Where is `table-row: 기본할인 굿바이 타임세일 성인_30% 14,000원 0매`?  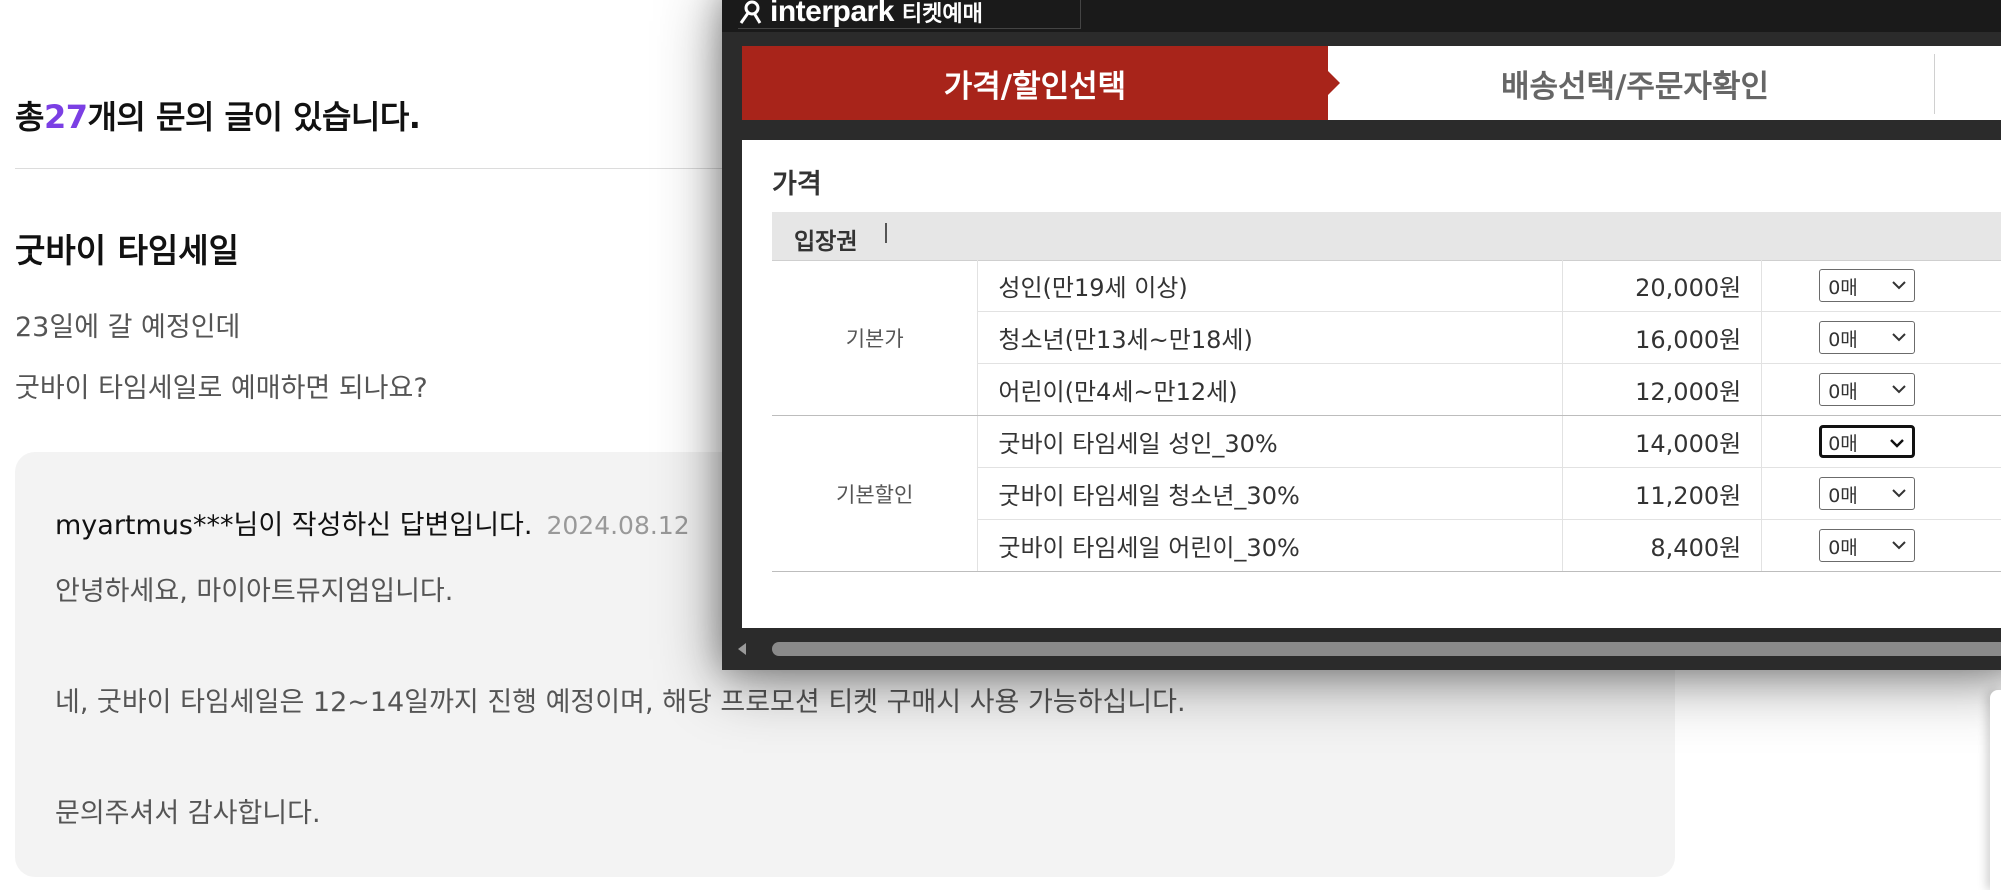 table-row: 기본할인 굿바이 타임세일 성인_30% 14,000원 0매 is located at coordinates (1386, 493).